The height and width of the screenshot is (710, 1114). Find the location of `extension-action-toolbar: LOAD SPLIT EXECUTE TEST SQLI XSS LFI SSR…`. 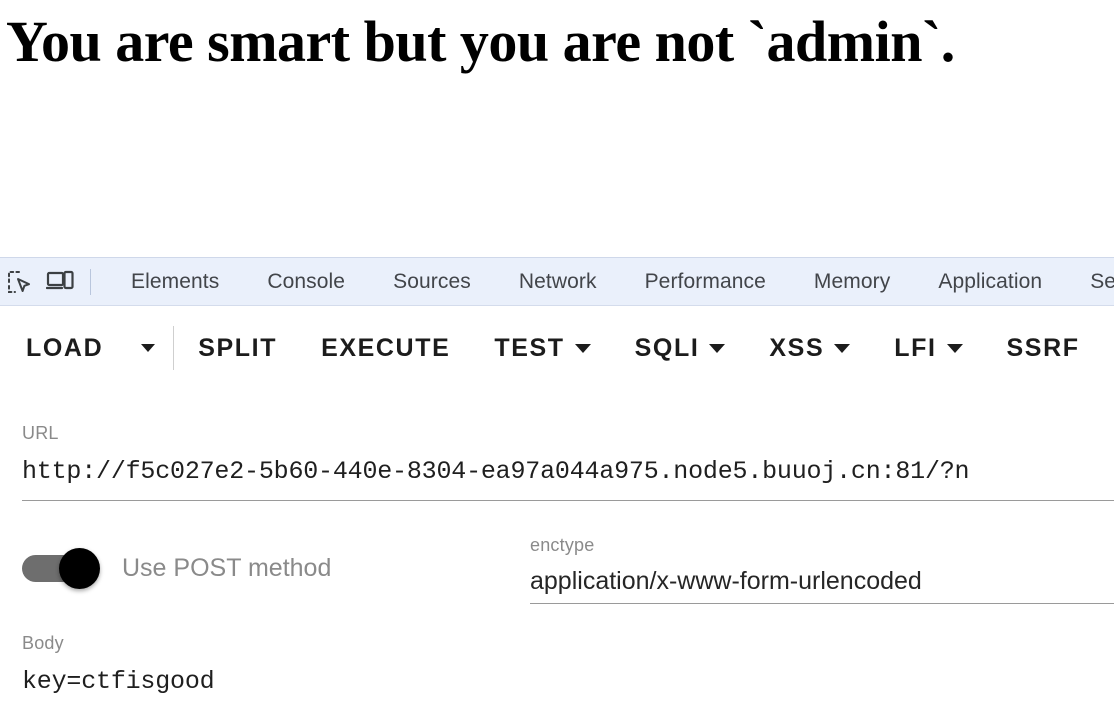

extension-action-toolbar: LOAD SPLIT EXECUTE TEST SQLI XSS LFI SSR… is located at coordinates (557, 348).